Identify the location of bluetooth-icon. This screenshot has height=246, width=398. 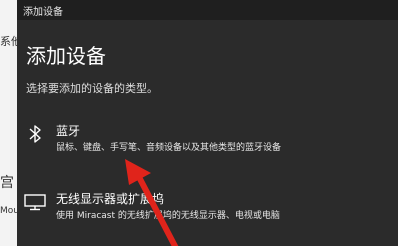
(35, 134).